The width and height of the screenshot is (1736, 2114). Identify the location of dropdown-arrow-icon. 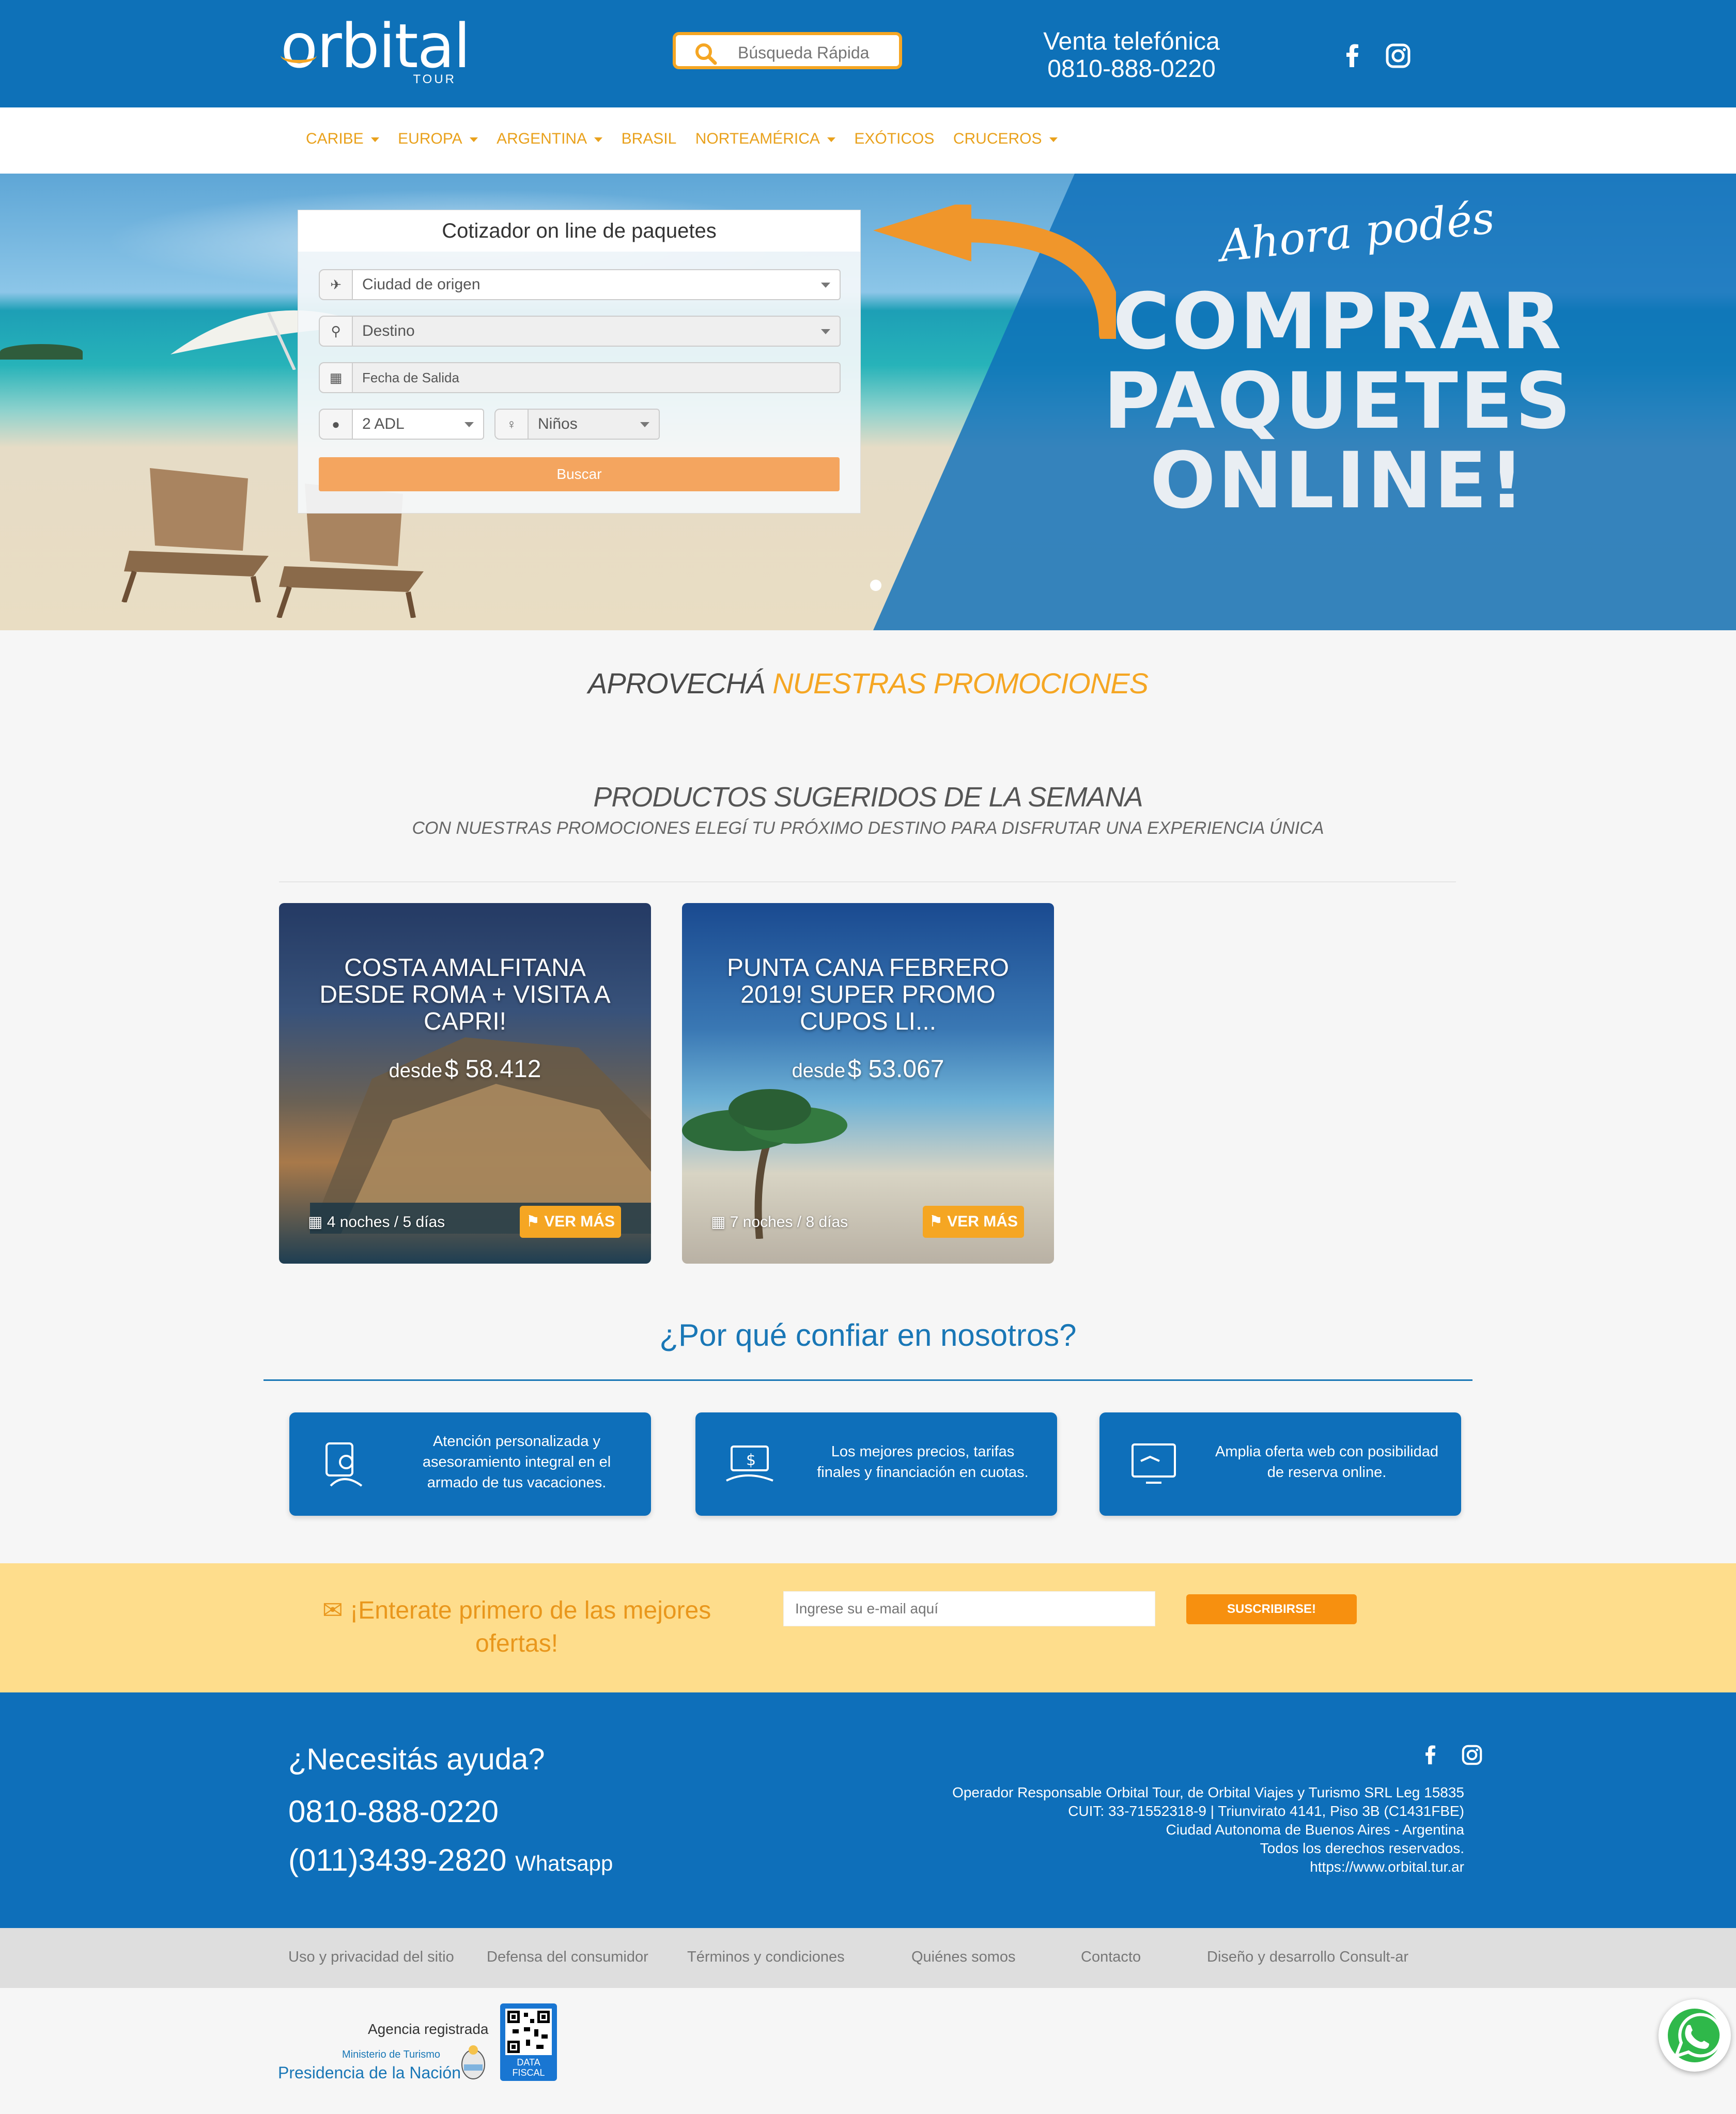
(826, 331).